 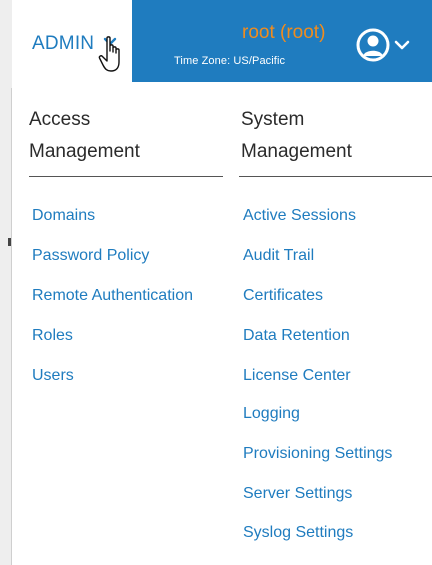 What do you see at coordinates (271, 414) in the screenshot?
I see `menu-item-logging: Logging` at bounding box center [271, 414].